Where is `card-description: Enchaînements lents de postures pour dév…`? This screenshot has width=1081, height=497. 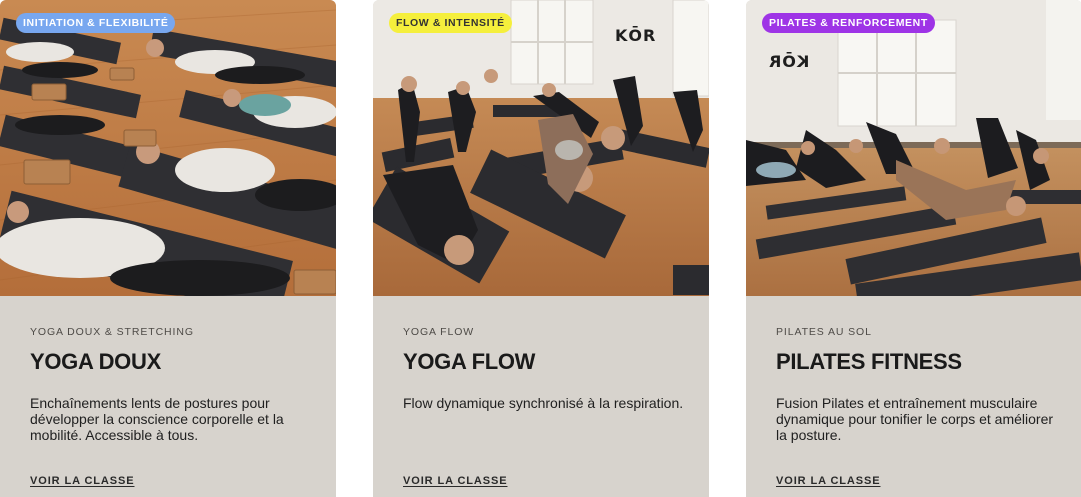 card-description: Enchaînements lents de postures pour dév… is located at coordinates (157, 419).